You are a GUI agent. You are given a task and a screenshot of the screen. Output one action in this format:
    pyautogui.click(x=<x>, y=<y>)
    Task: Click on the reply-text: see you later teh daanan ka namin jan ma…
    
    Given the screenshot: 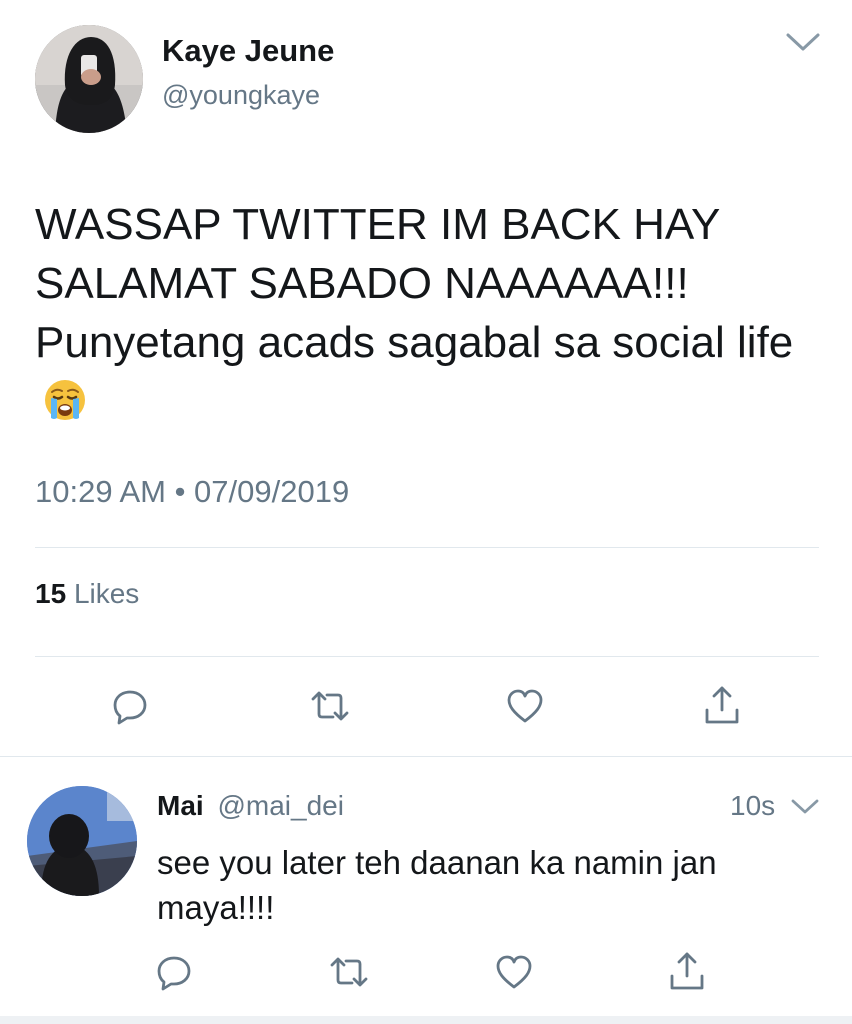 What is the action you would take?
    pyautogui.click(x=437, y=885)
    